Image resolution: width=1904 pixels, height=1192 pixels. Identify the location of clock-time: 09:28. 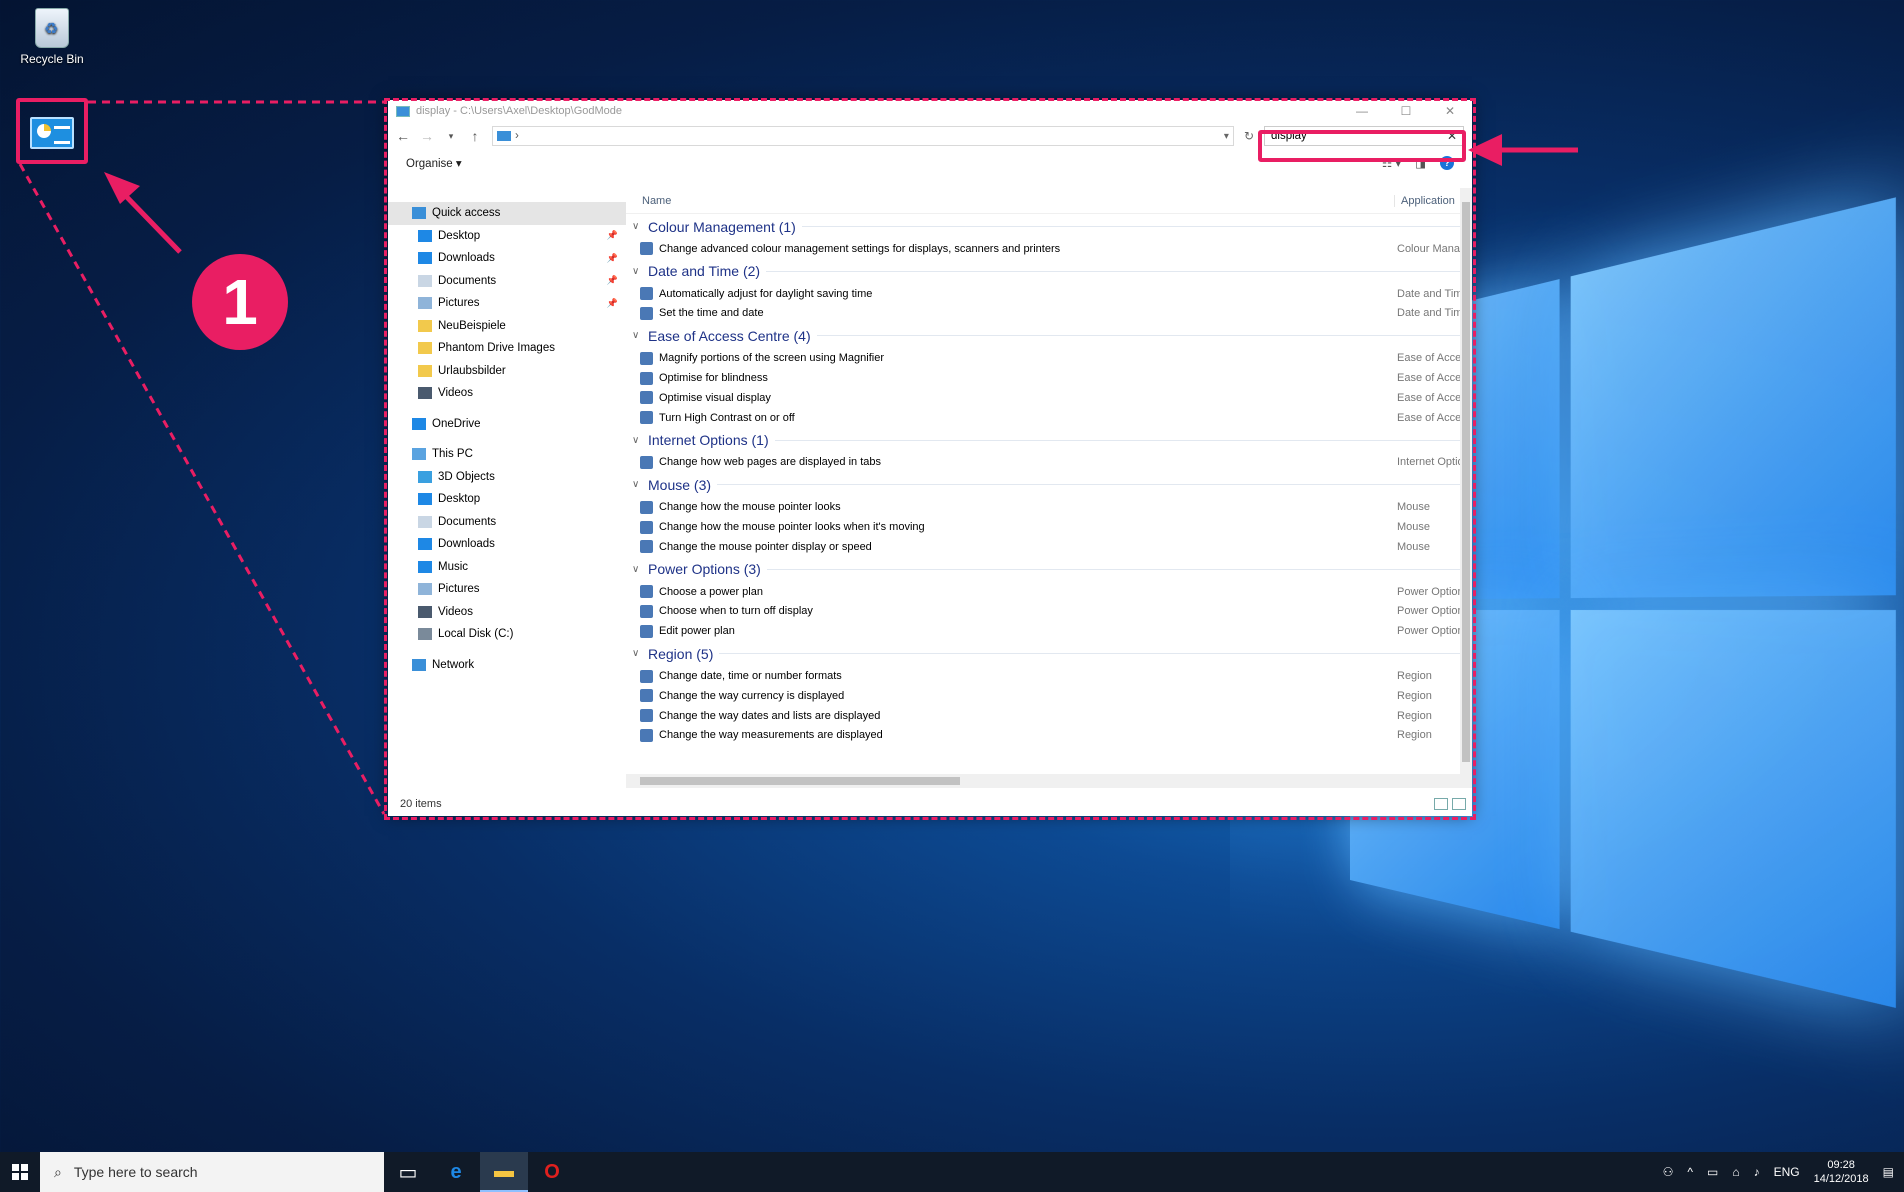
(1841, 1165).